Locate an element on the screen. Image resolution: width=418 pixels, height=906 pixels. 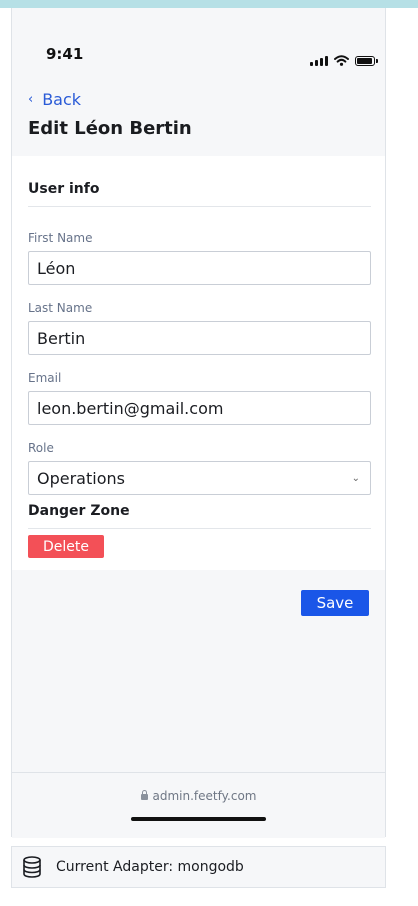
email-field is located at coordinates (199, 408).